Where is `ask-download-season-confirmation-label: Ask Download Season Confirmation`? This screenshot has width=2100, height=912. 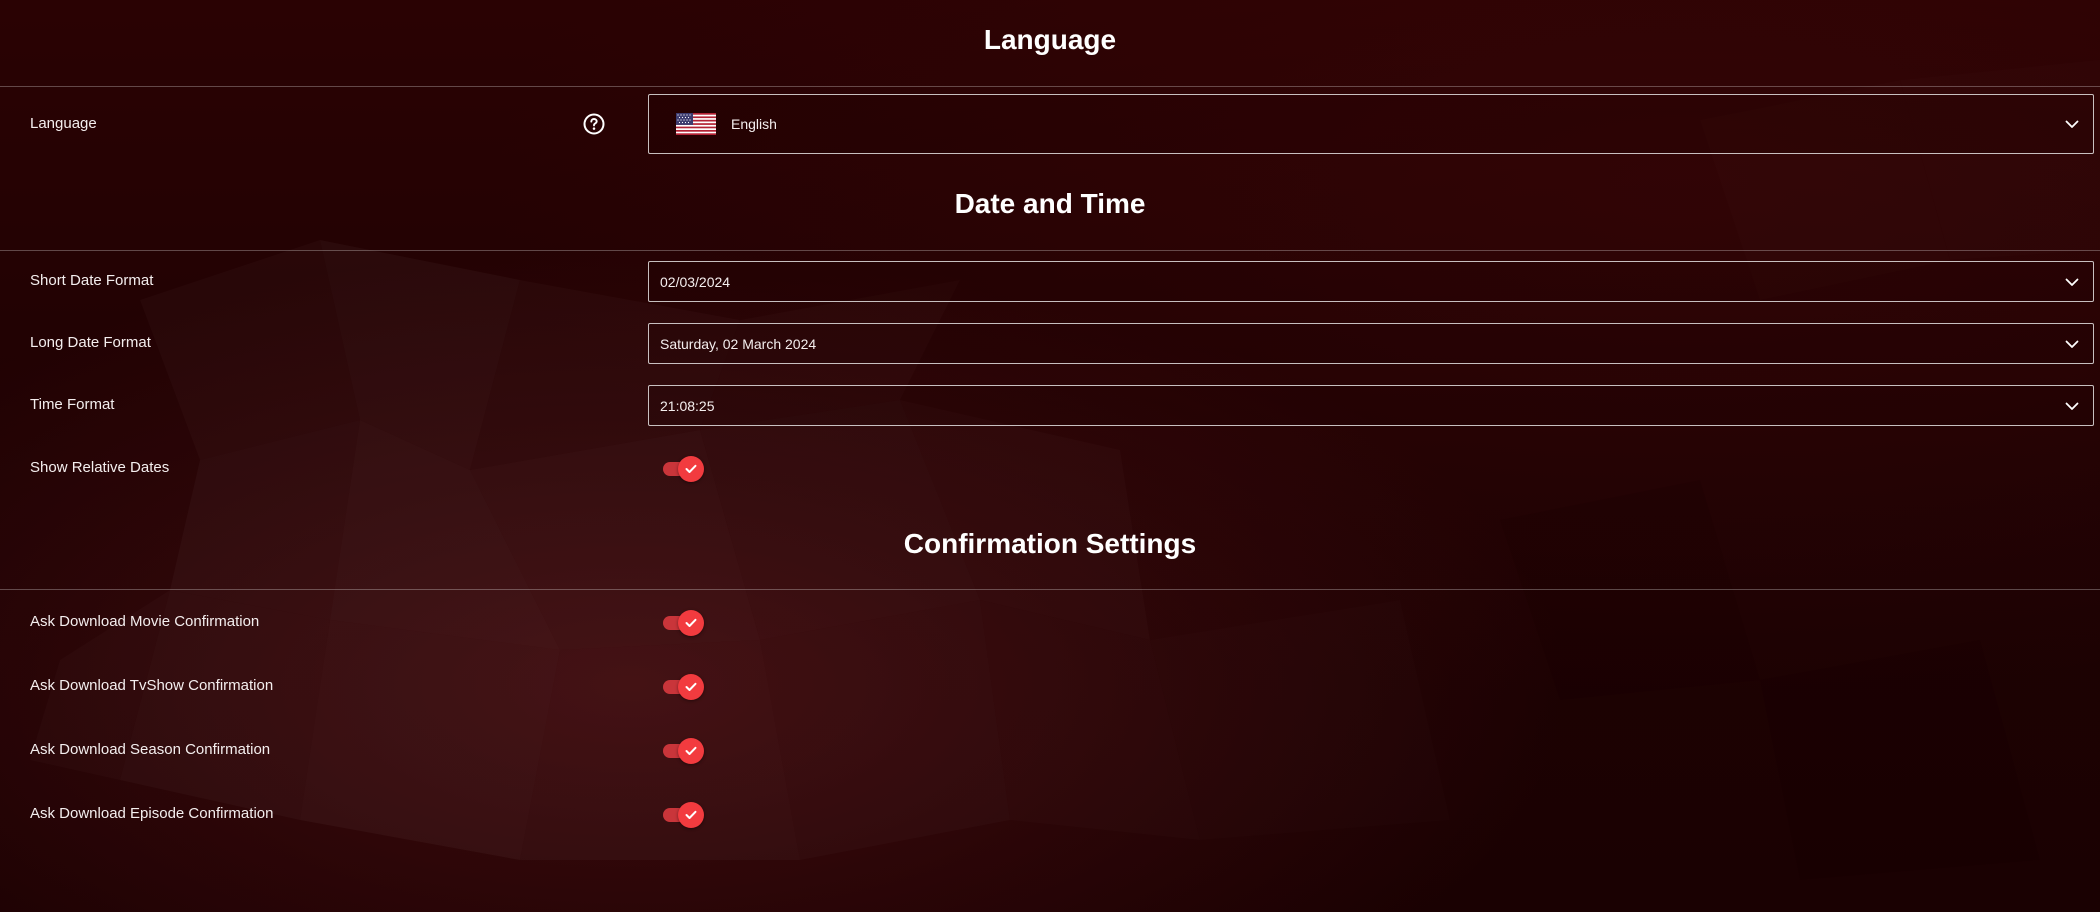 ask-download-season-confirmation-label: Ask Download Season Confirmation is located at coordinates (150, 749).